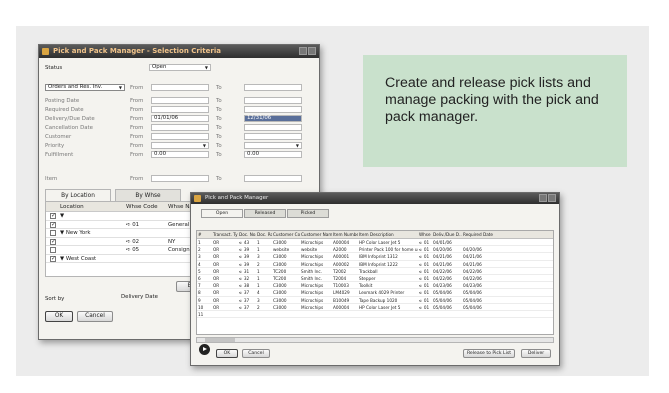 The height and width of the screenshot is (393, 669). Describe the element at coordinates (273, 100) in the screenshot. I see `posting-date-to` at that location.